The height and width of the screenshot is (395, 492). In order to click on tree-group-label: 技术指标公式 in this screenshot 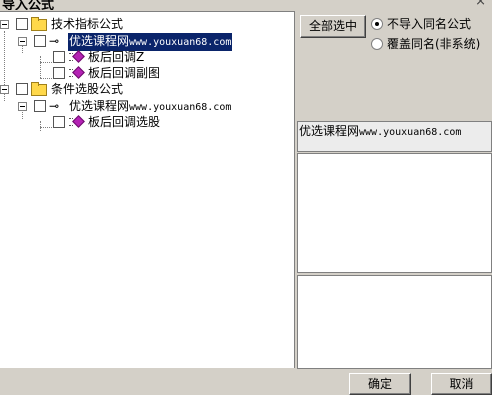, I will do `click(87, 24)`.